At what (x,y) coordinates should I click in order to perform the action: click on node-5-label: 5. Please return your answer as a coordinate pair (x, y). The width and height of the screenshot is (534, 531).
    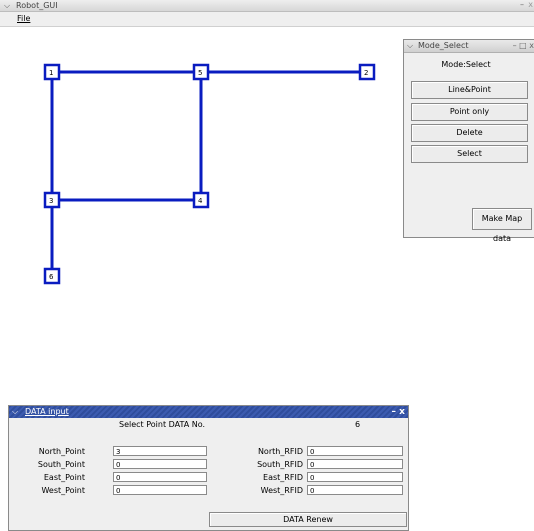
    Looking at the image, I should click on (200, 73).